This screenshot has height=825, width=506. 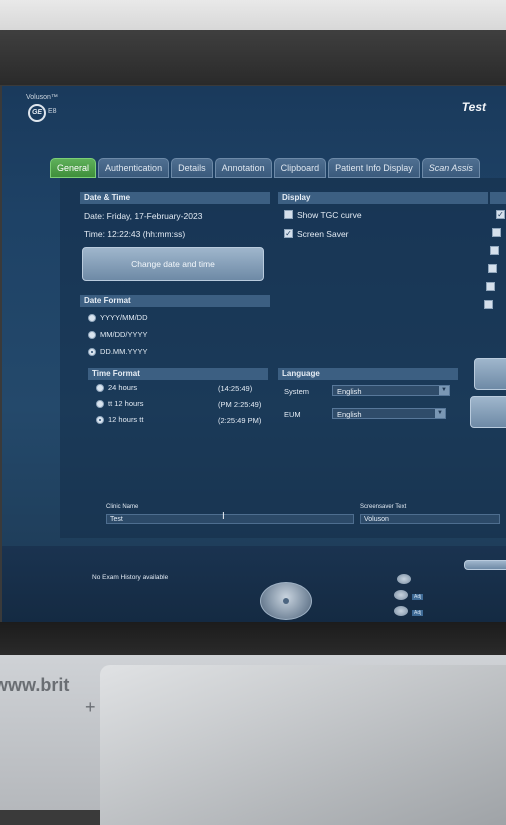 I want to click on trackball-icon, so click(x=286, y=601).